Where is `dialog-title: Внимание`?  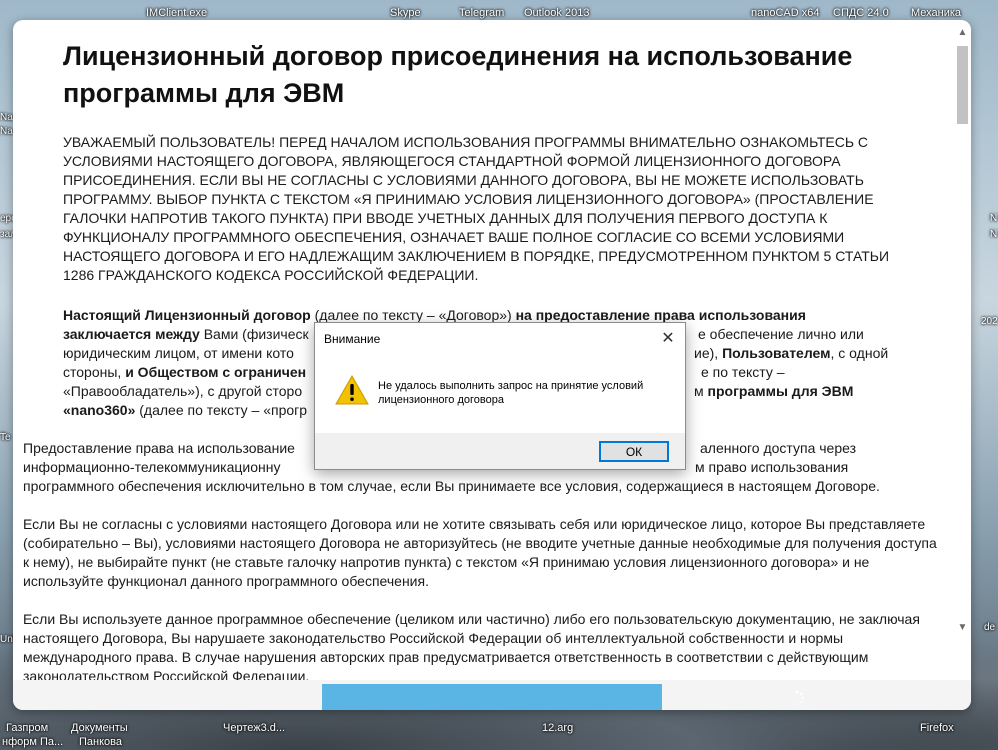
dialog-title: Внимание is located at coordinates (352, 339).